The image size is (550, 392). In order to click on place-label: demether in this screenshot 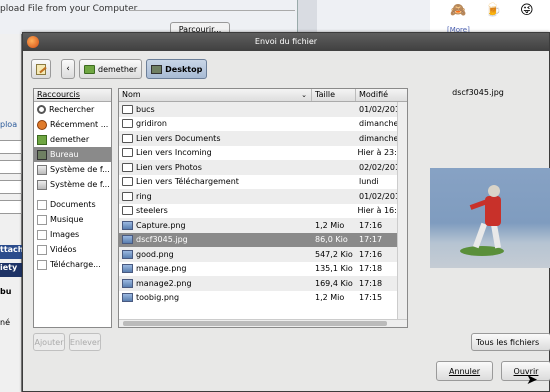, I will do `click(70, 139)`.